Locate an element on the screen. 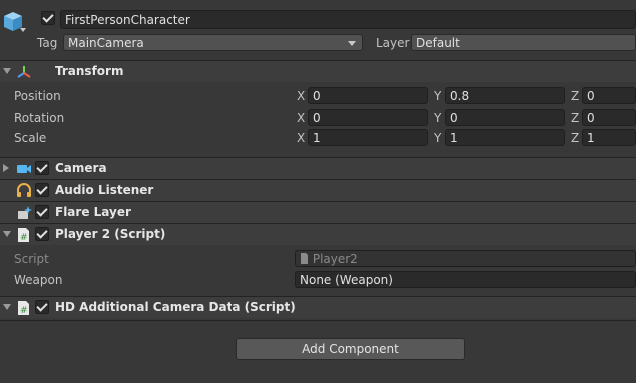 Image resolution: width=636 pixels, height=383 pixels. layer-label: Layer is located at coordinates (393, 43).